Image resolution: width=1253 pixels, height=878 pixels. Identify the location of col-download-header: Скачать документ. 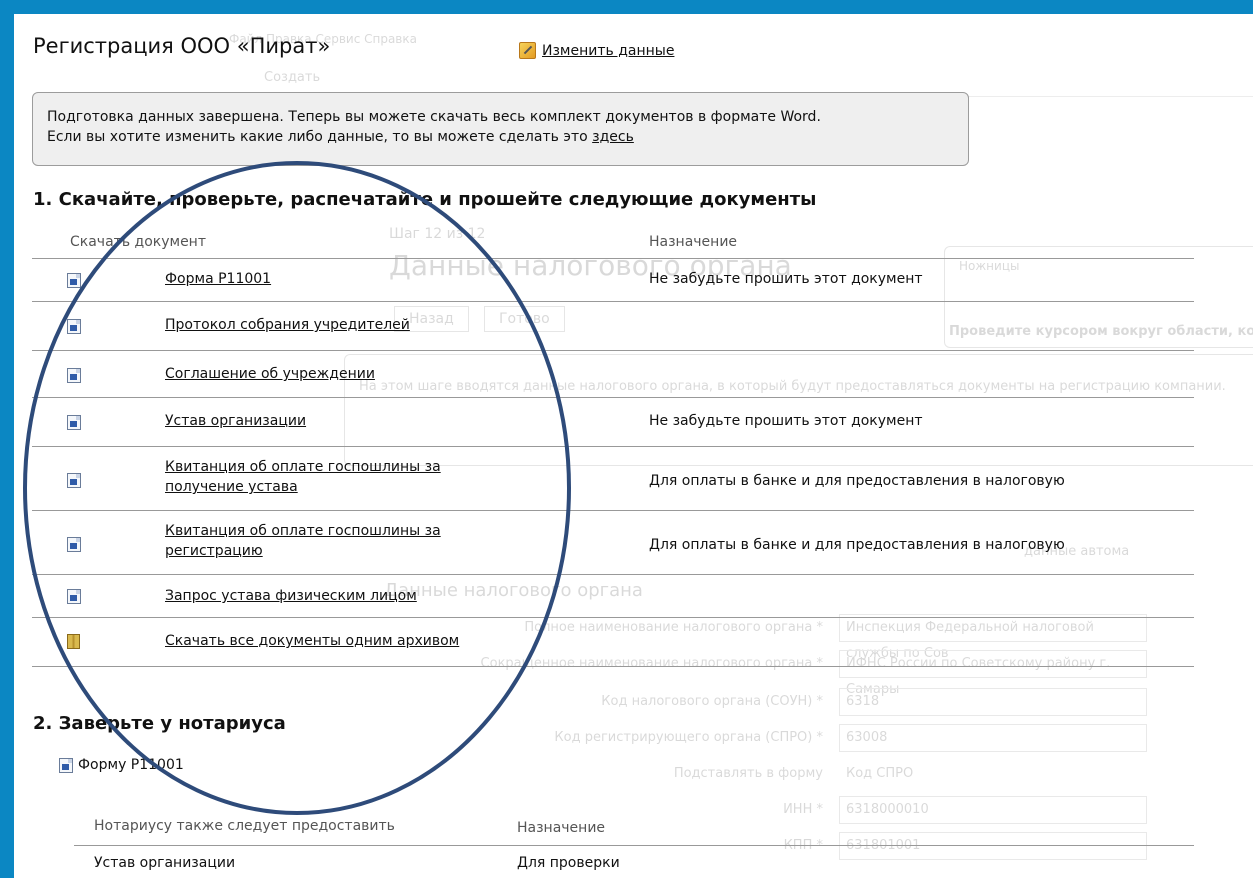
(138, 242).